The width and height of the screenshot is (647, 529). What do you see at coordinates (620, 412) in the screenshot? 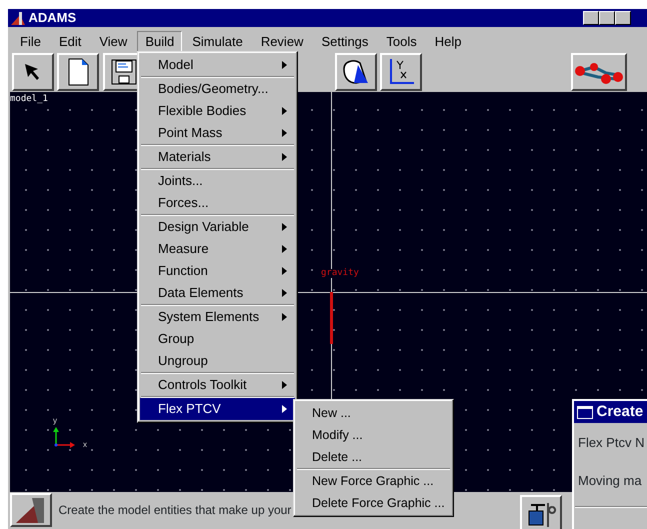
I see `dialog-title: Create` at bounding box center [620, 412].